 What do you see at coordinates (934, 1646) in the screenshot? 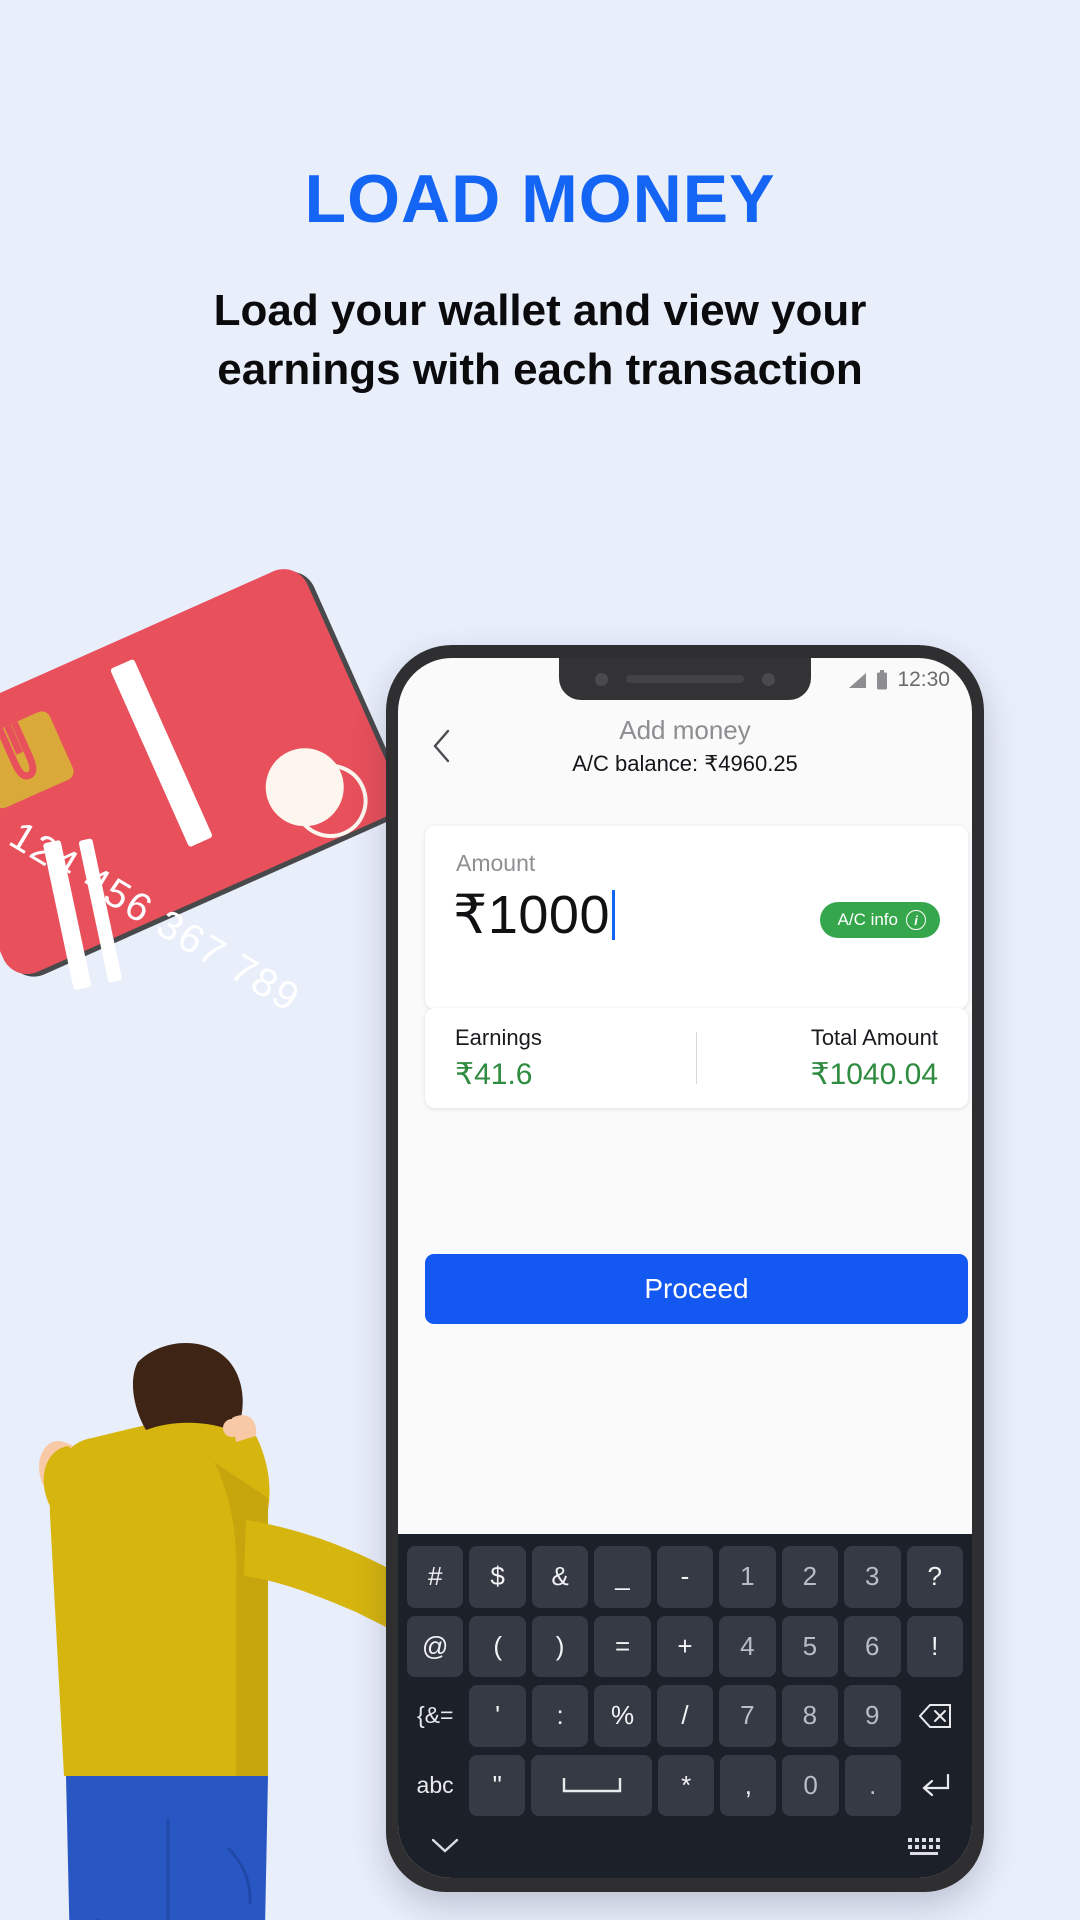
I see `key-exclamation: !` at bounding box center [934, 1646].